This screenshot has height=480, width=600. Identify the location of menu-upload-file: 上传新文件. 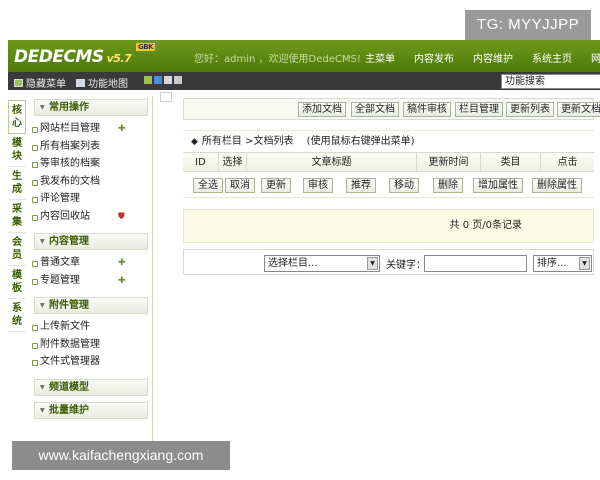
(91, 327).